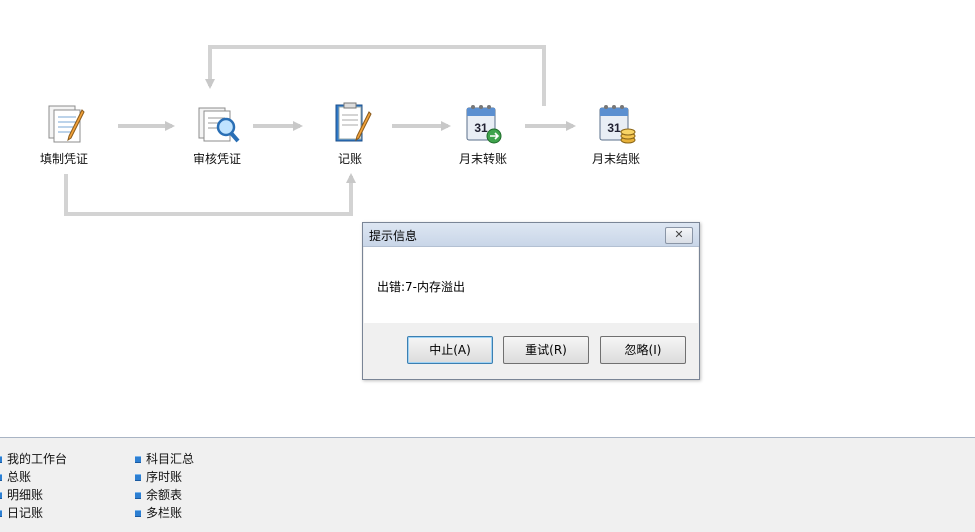 Image resolution: width=975 pixels, height=532 pixels. What do you see at coordinates (63, 159) in the screenshot?
I see `node-label: 填制凭证` at bounding box center [63, 159].